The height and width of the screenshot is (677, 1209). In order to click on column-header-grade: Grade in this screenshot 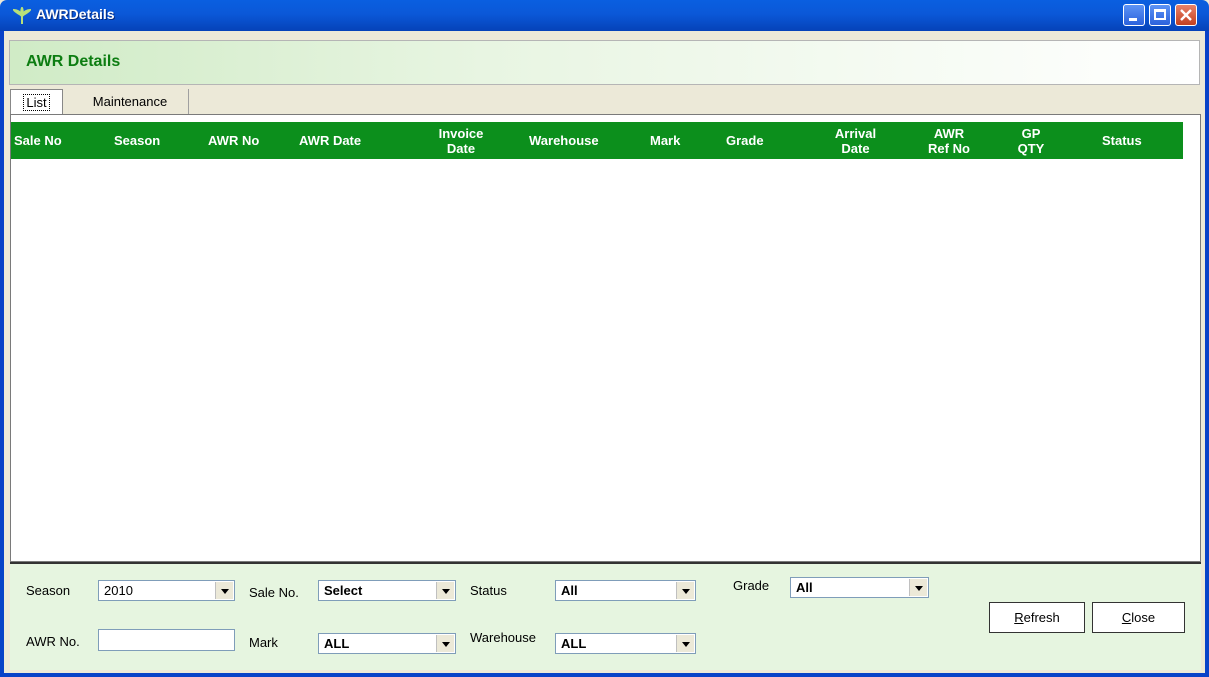, I will do `click(757, 140)`.